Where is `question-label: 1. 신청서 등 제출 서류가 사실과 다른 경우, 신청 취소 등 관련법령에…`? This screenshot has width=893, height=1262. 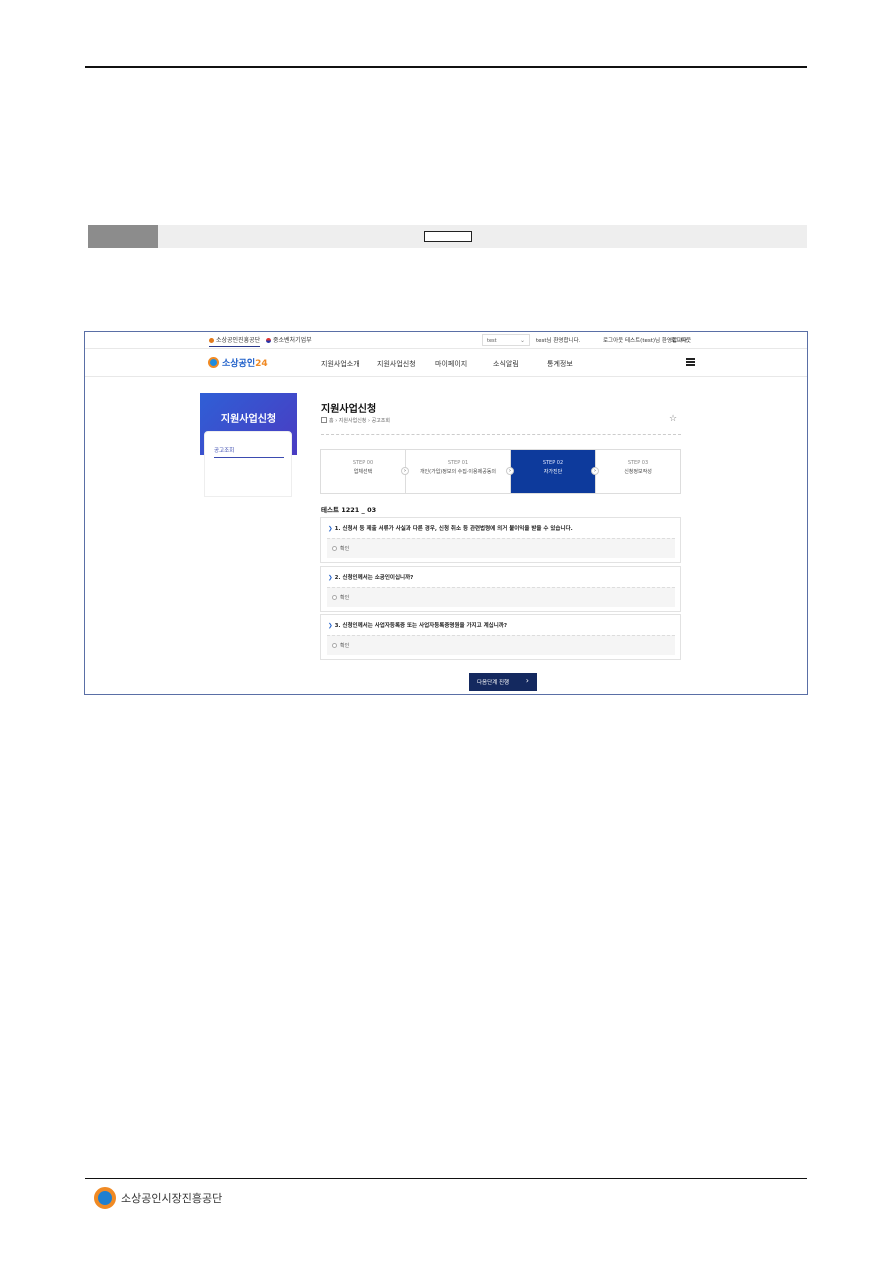 question-label: 1. 신청서 등 제출 서류가 사실과 다른 경우, 신청 취소 등 관련법령에… is located at coordinates (453, 529).